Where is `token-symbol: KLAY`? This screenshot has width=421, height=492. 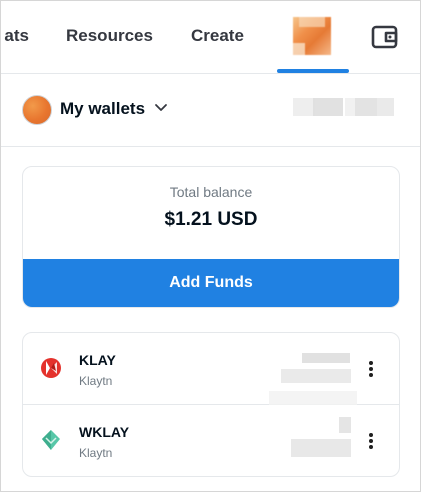
token-symbol: KLAY is located at coordinates (97, 360).